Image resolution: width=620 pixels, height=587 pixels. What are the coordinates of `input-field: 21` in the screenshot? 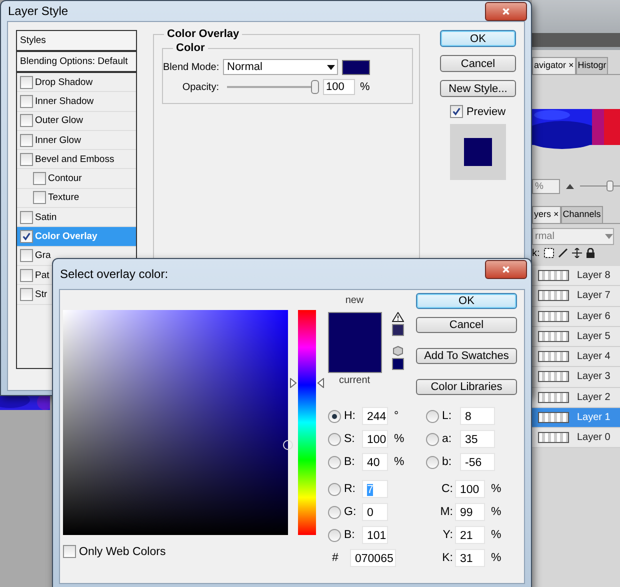 It's located at (470, 535).